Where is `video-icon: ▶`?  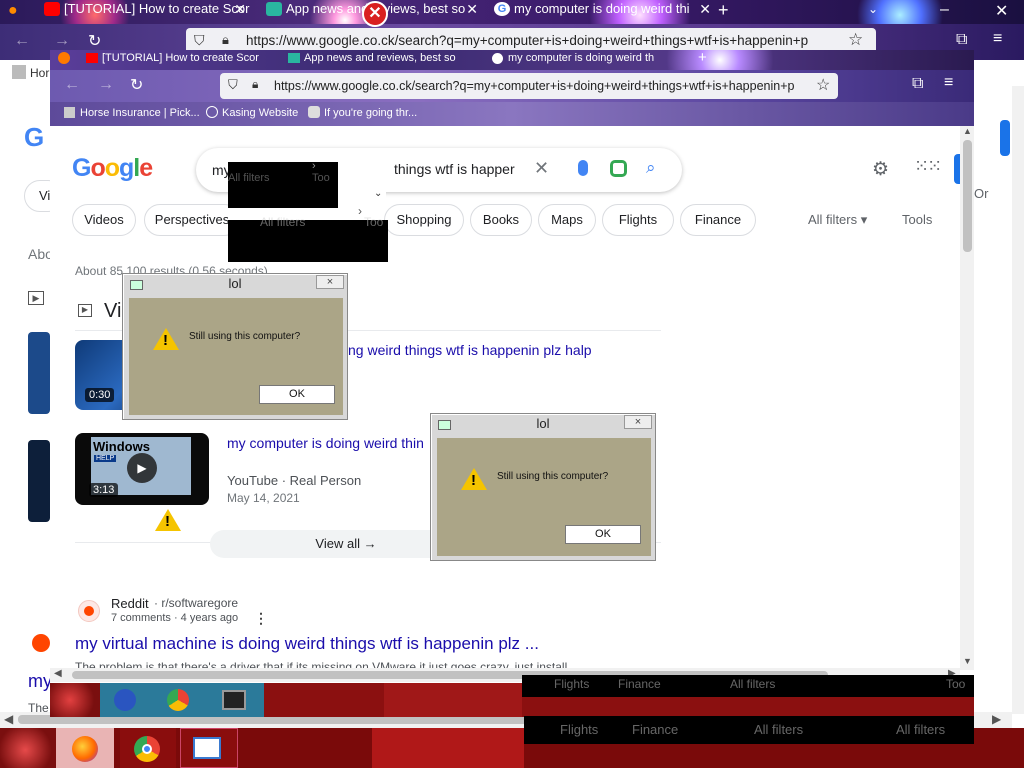 video-icon: ▶ is located at coordinates (36, 298).